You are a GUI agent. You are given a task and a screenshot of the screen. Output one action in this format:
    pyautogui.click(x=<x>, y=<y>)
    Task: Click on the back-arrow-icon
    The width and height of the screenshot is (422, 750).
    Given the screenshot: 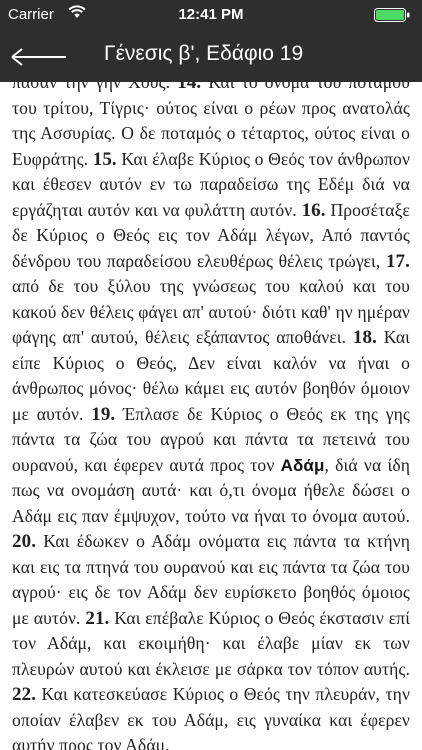 What is the action you would take?
    pyautogui.click(x=39, y=57)
    